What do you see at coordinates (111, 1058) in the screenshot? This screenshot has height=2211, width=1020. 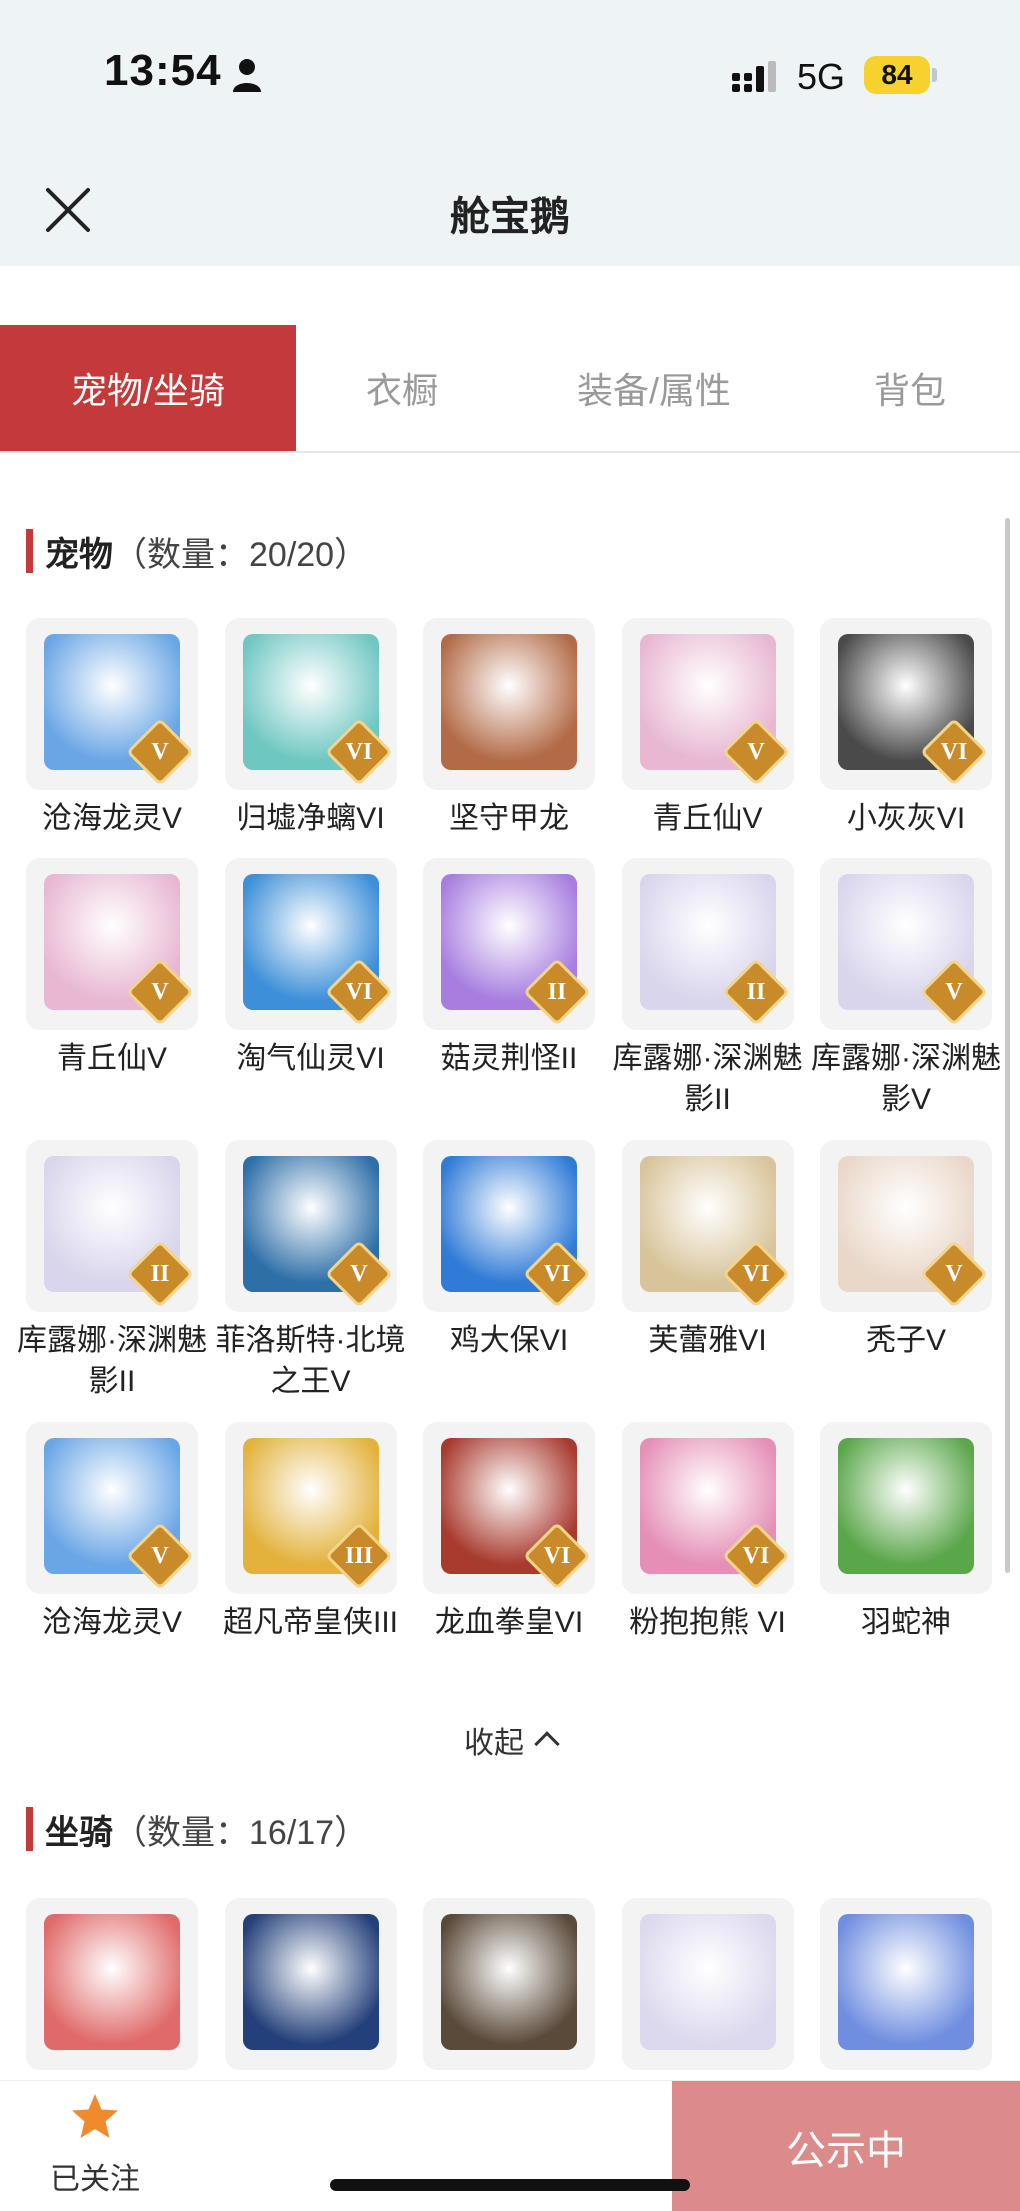 I see `pet-name: 青丘仙V` at bounding box center [111, 1058].